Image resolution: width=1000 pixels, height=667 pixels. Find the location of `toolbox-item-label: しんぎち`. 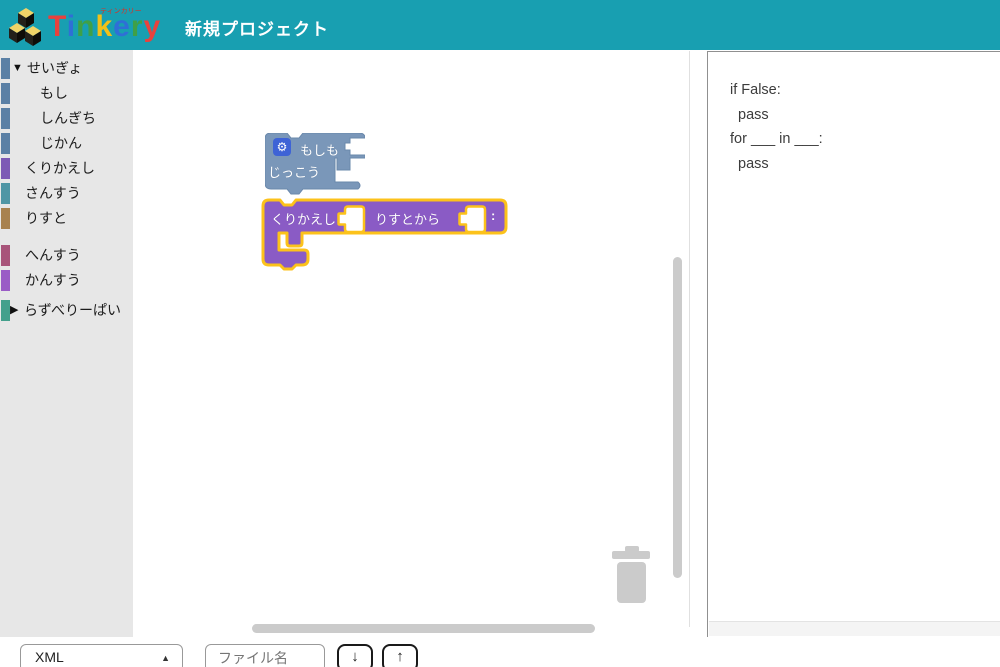

toolbox-item-label: しんぎち is located at coordinates (68, 118).